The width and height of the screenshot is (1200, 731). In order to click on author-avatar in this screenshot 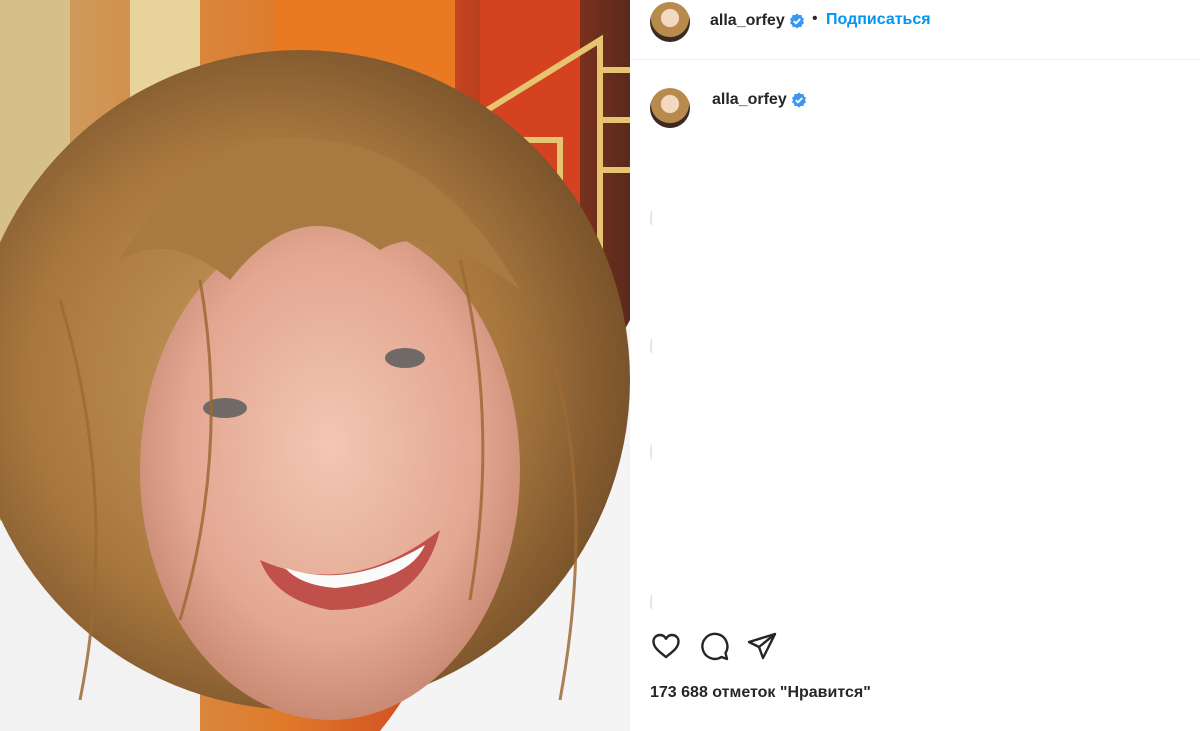, I will do `click(670, 22)`.